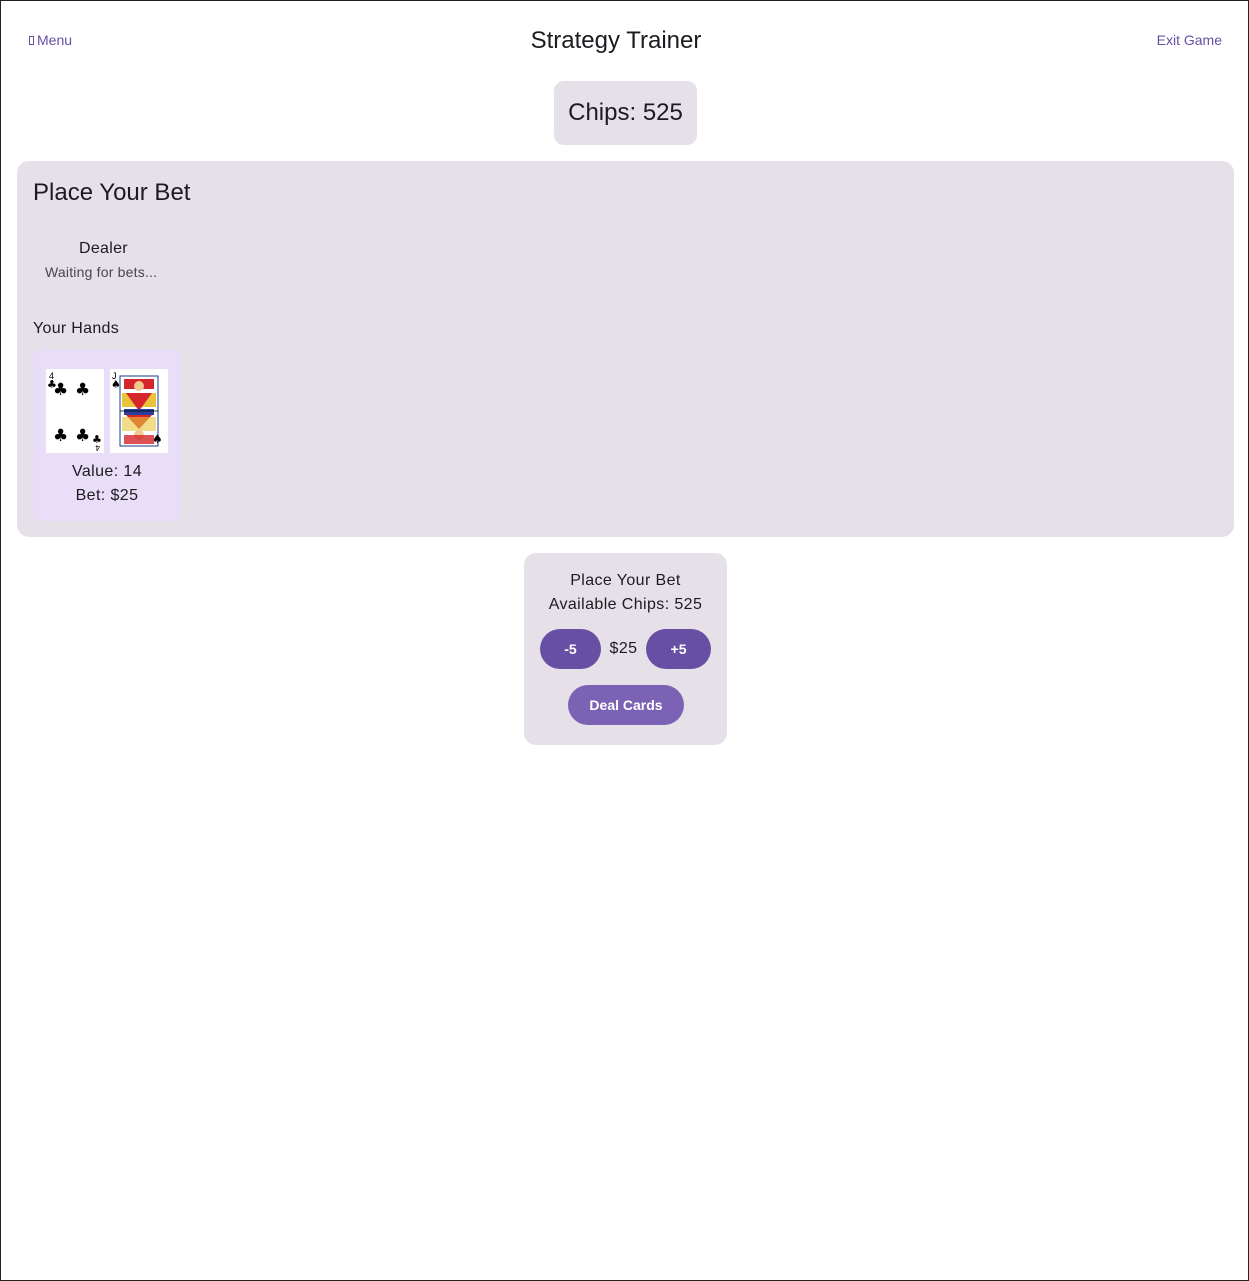 The height and width of the screenshot is (1281, 1249). Describe the element at coordinates (97, 447) in the screenshot. I see `card-rank-bottom: 4` at that location.